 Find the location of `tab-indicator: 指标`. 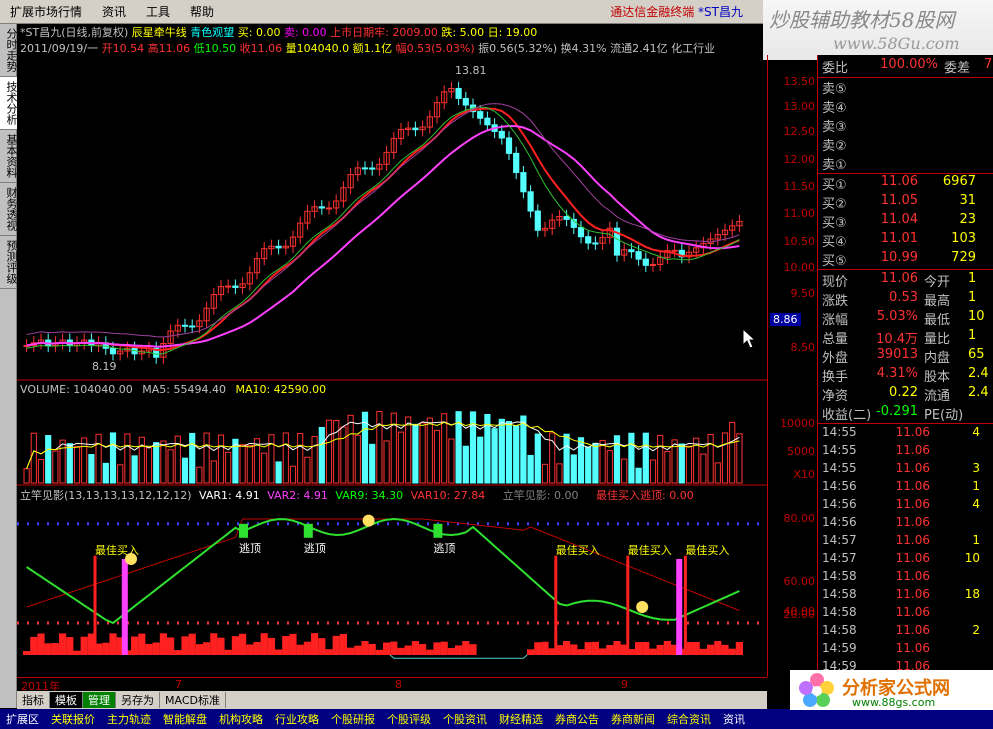

tab-indicator: 指标 is located at coordinates (33, 700).